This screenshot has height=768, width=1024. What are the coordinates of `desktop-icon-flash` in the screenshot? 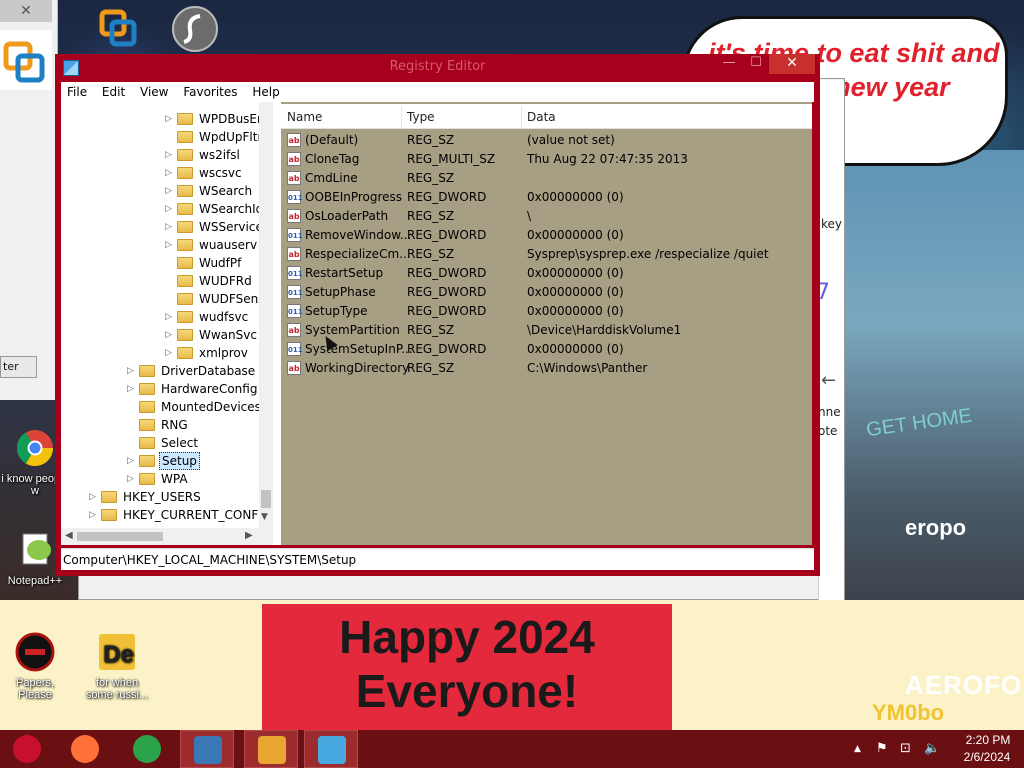 It's located at (195, 30).